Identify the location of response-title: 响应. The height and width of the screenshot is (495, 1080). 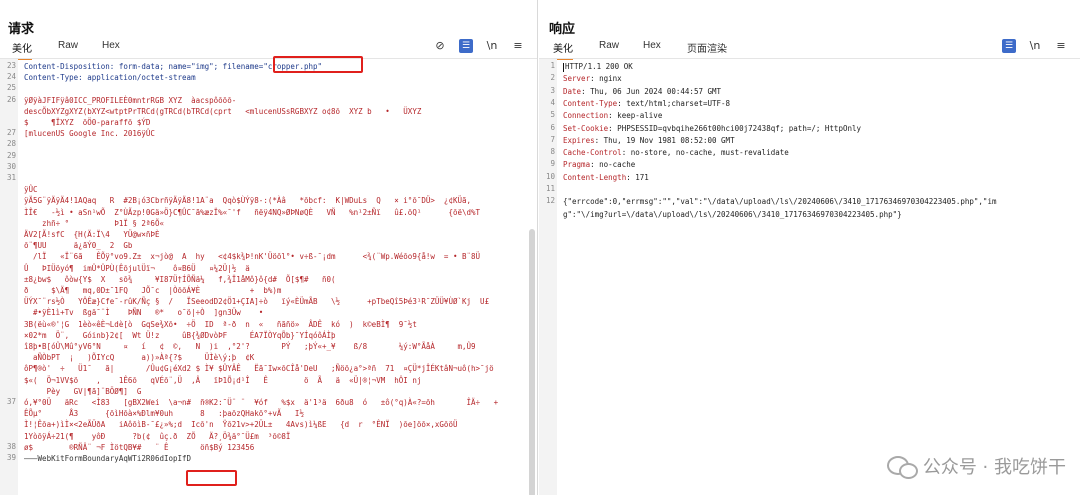
(562, 28).